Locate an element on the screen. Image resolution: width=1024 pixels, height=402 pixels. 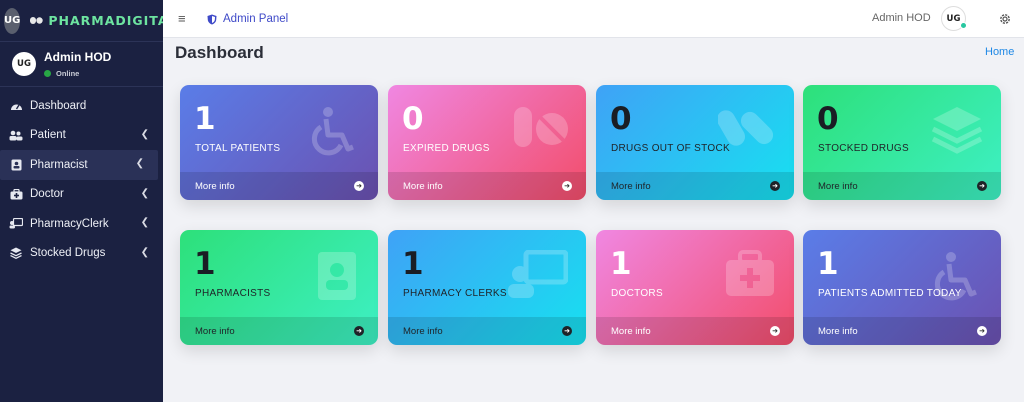
user-panel: UG Admin HOD Online is located at coordinates (81, 64).